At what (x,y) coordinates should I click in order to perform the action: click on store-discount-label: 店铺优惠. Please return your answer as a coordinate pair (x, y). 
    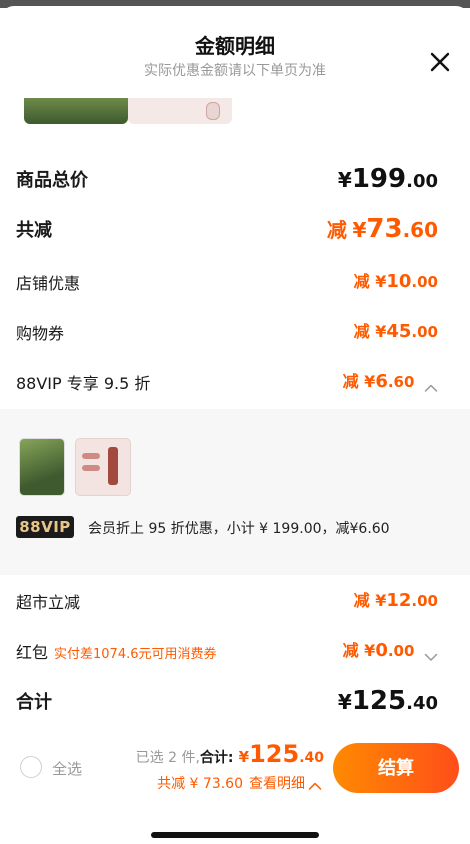
    Looking at the image, I should click on (48, 283).